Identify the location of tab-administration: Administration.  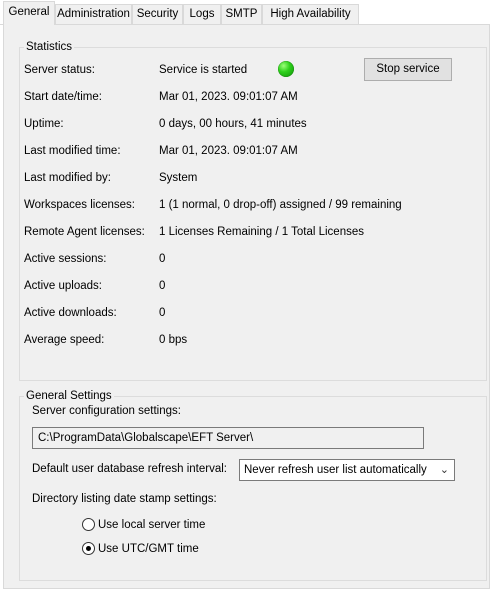
(93, 14).